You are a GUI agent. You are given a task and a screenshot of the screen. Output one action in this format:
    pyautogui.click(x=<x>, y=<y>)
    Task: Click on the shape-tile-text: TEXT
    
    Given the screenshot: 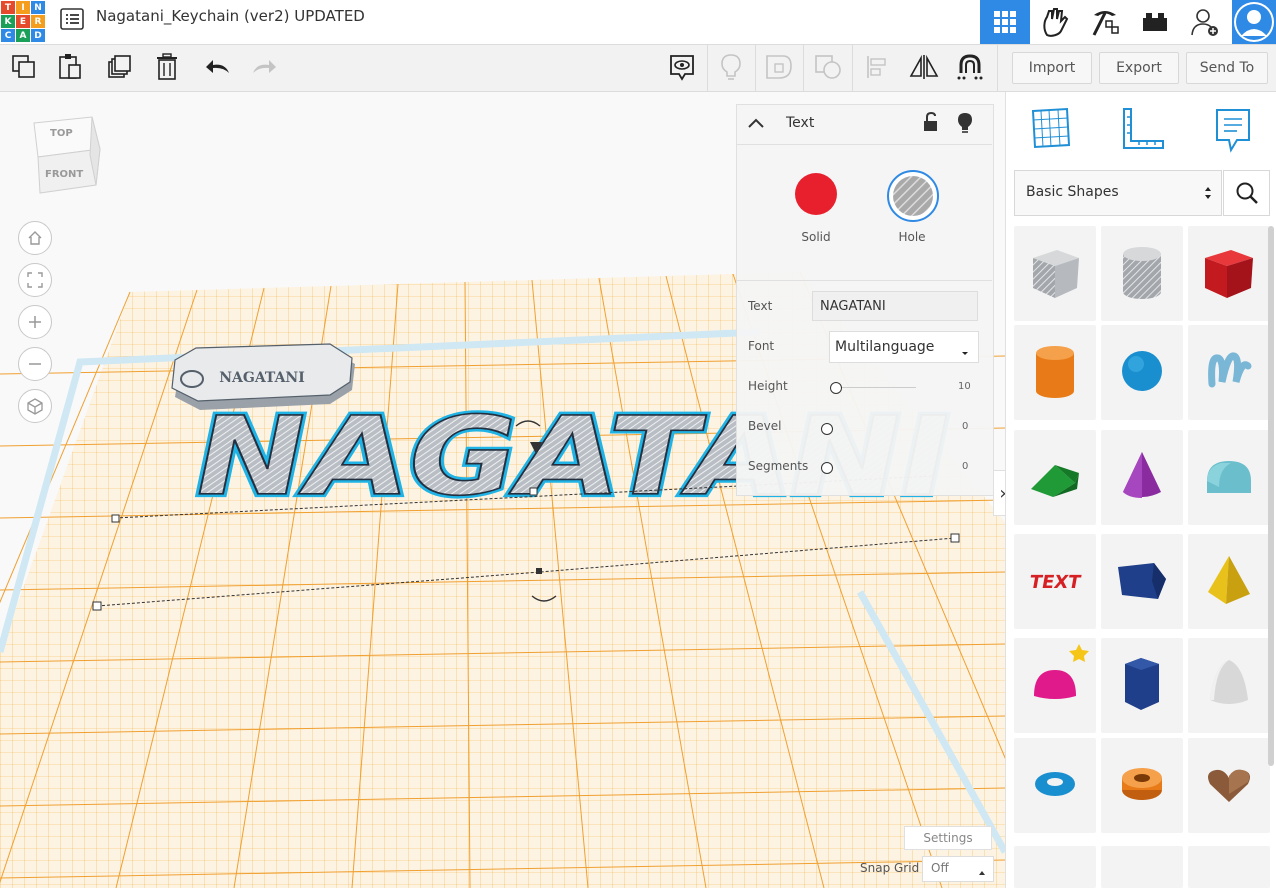 What is the action you would take?
    pyautogui.click(x=1055, y=581)
    